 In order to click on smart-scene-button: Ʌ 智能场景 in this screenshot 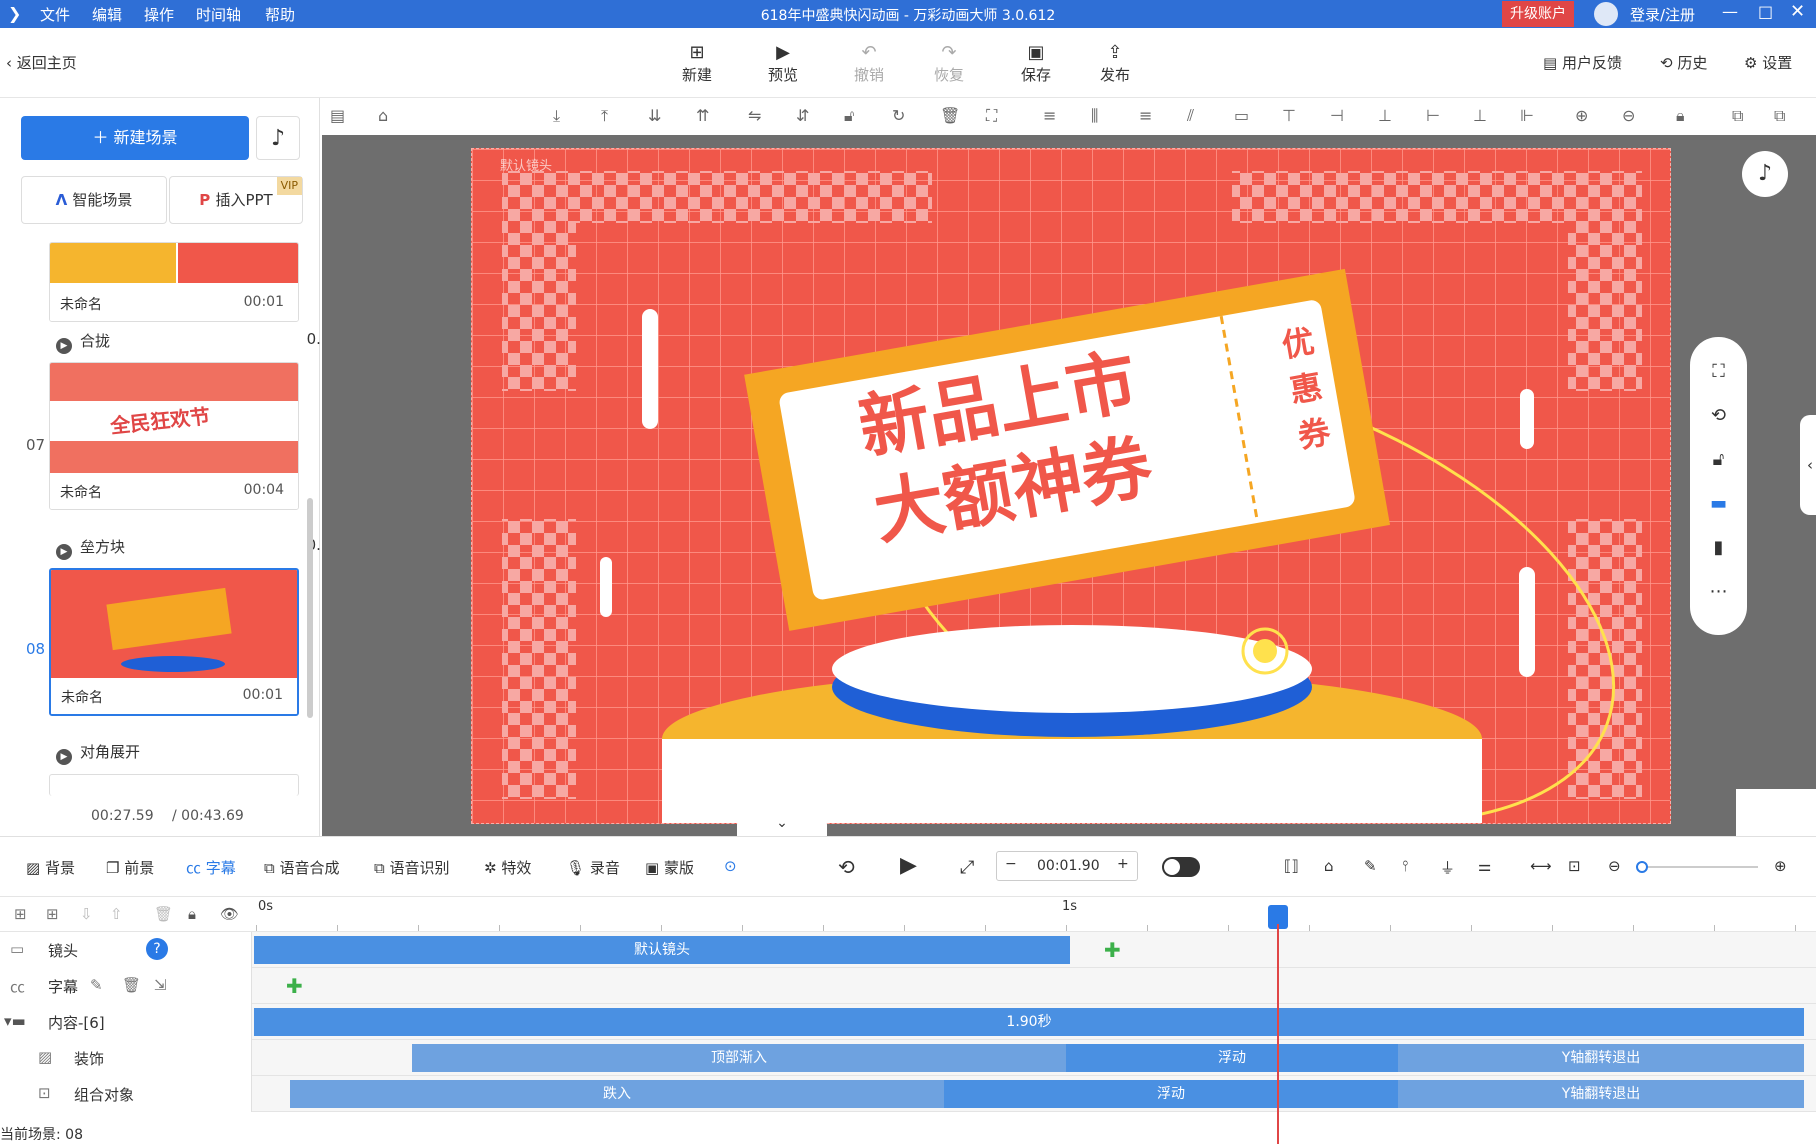, I will do `click(94, 200)`.